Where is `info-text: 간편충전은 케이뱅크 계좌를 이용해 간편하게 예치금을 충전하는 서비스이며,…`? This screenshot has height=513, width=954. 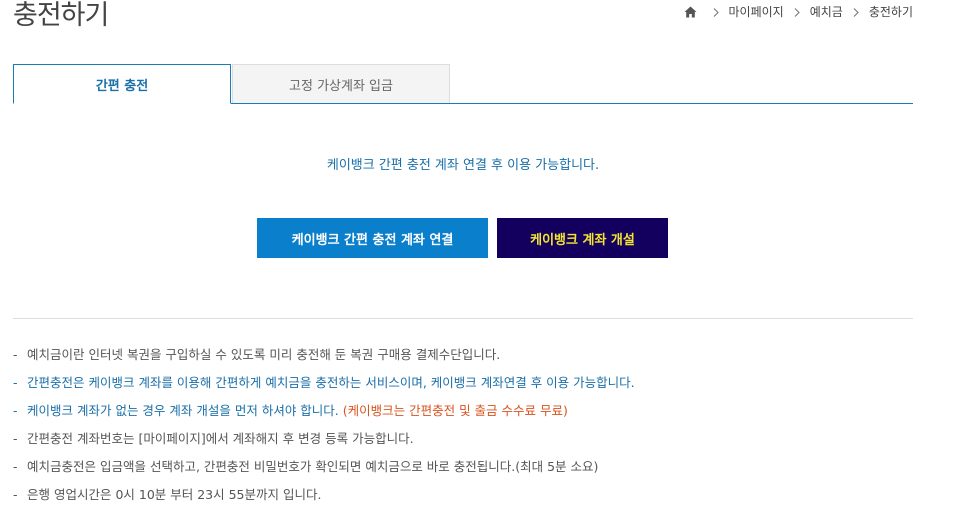 info-text: 간편충전은 케이뱅크 계좌를 이용해 간편하게 예치금을 충전하는 서비스이며,… is located at coordinates (331, 382).